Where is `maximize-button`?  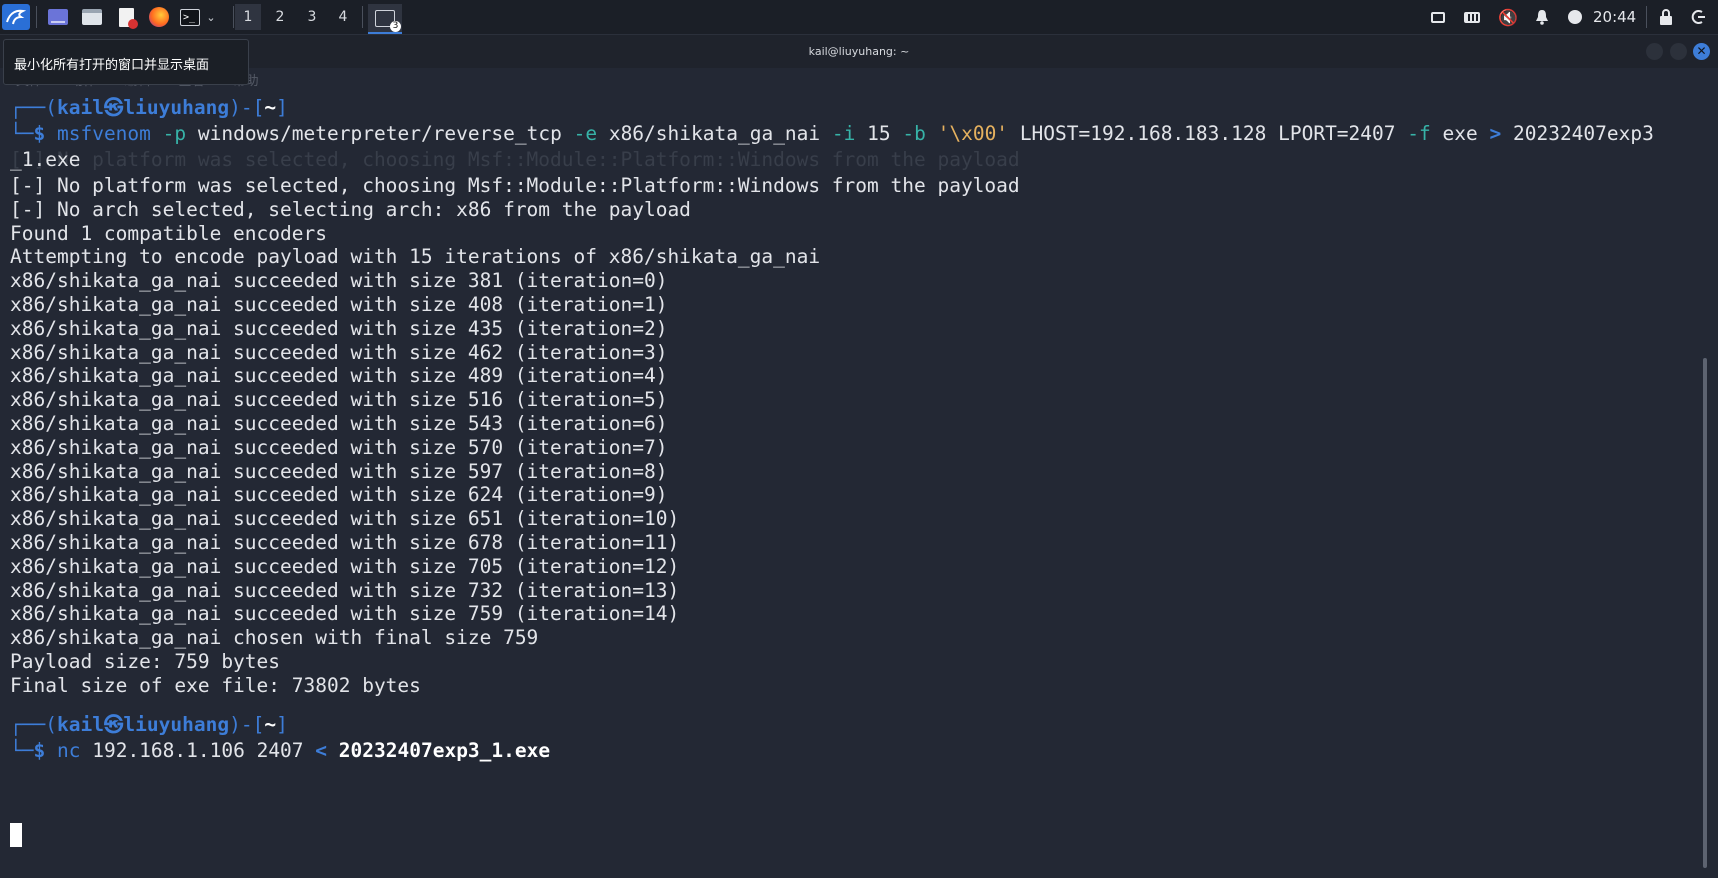
maximize-button is located at coordinates (1678, 51).